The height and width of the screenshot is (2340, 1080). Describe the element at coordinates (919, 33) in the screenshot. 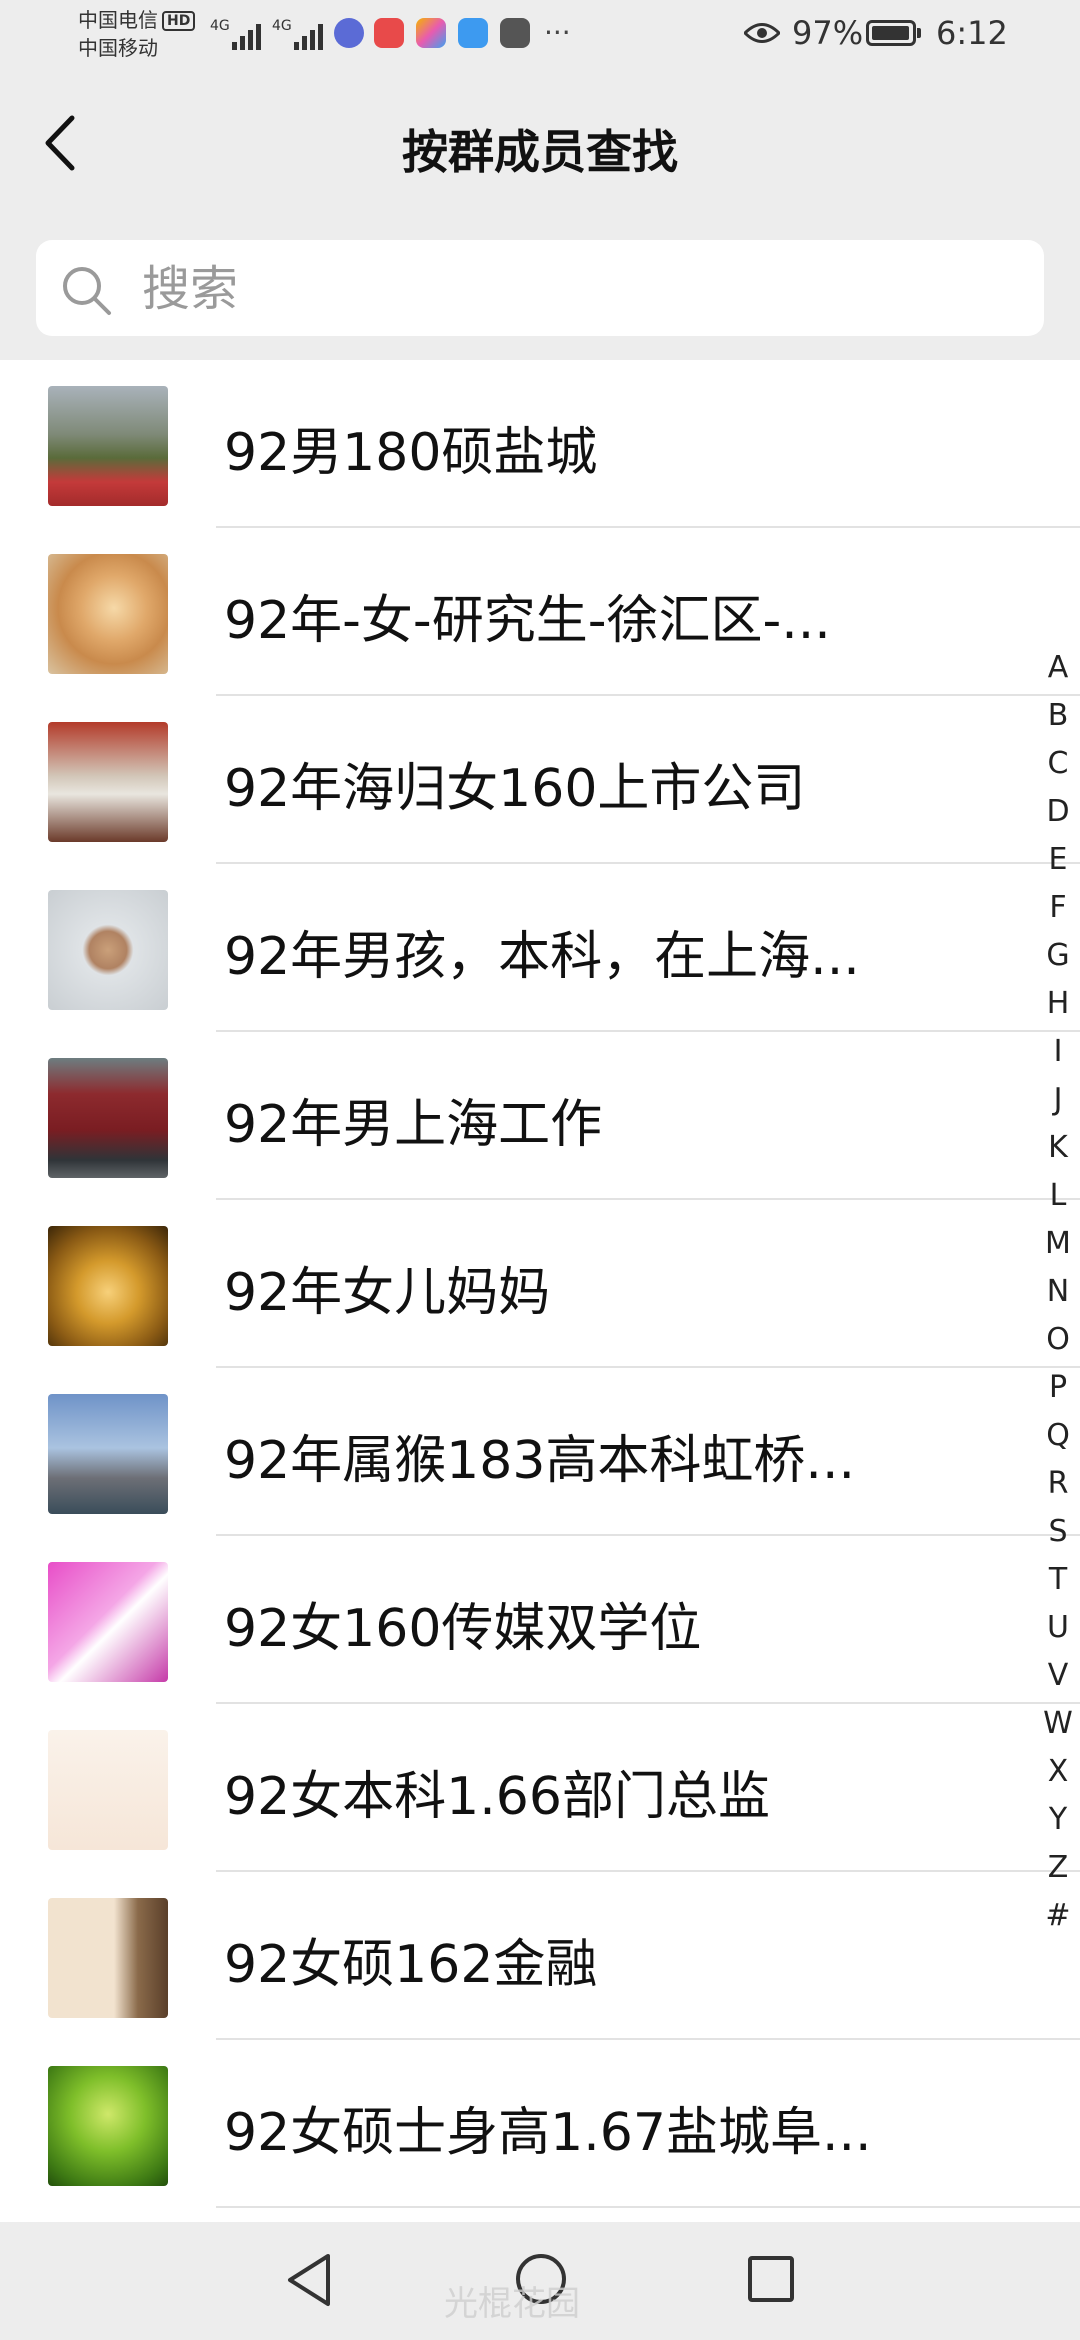

I see `battery-tip` at that location.